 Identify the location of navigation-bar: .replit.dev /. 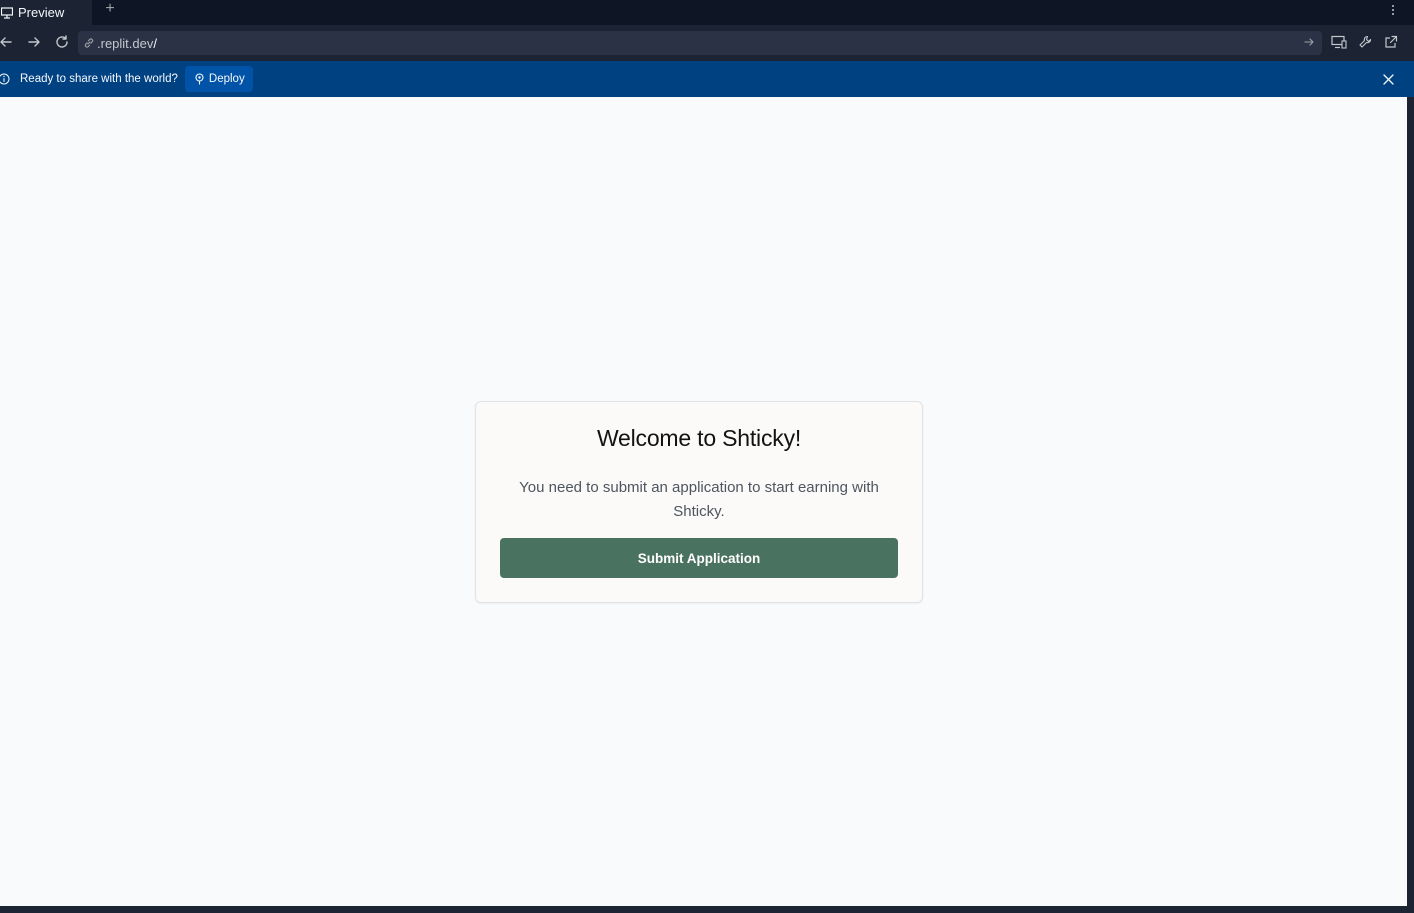
(707, 43).